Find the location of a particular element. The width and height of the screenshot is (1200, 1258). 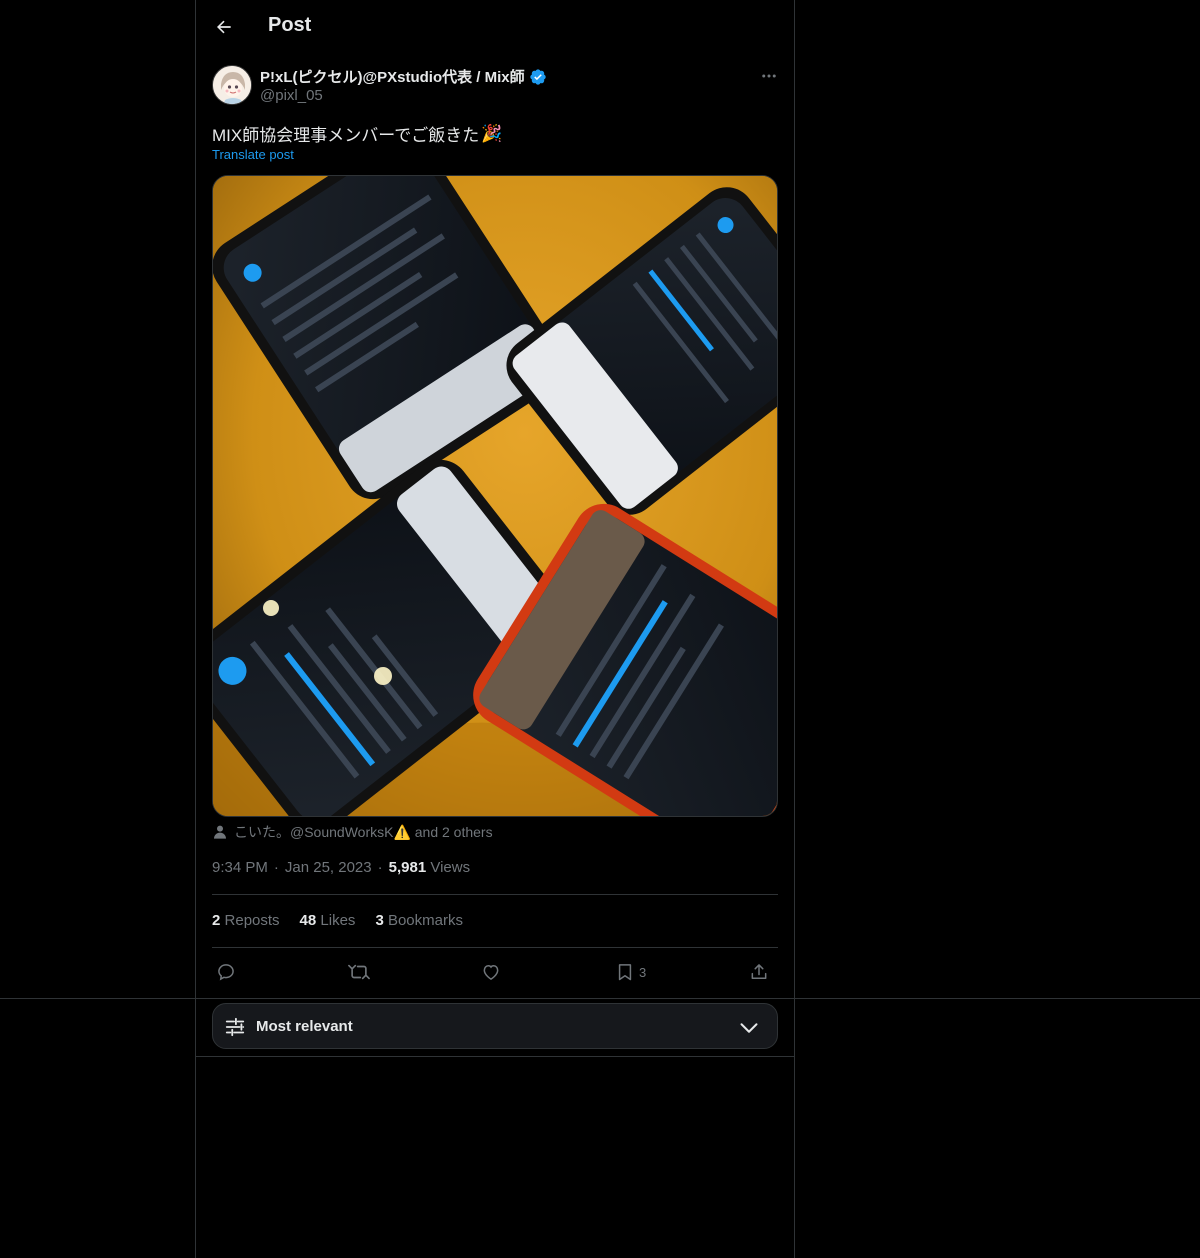

bookmarks-count: 3 is located at coordinates (379, 920).